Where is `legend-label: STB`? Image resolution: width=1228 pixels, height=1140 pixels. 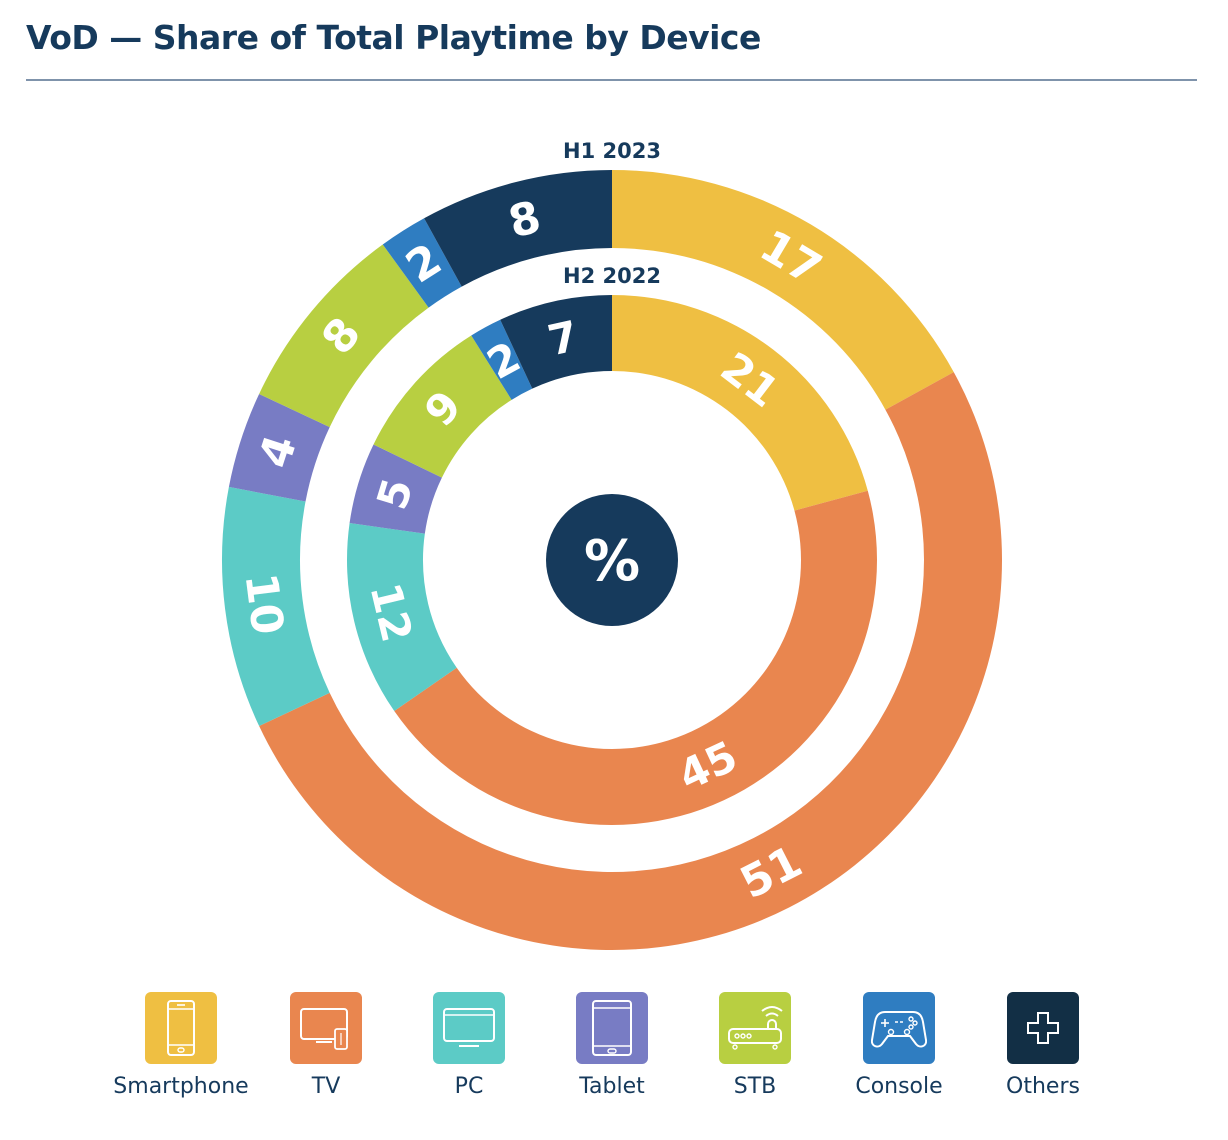 legend-label: STB is located at coordinates (755, 1086).